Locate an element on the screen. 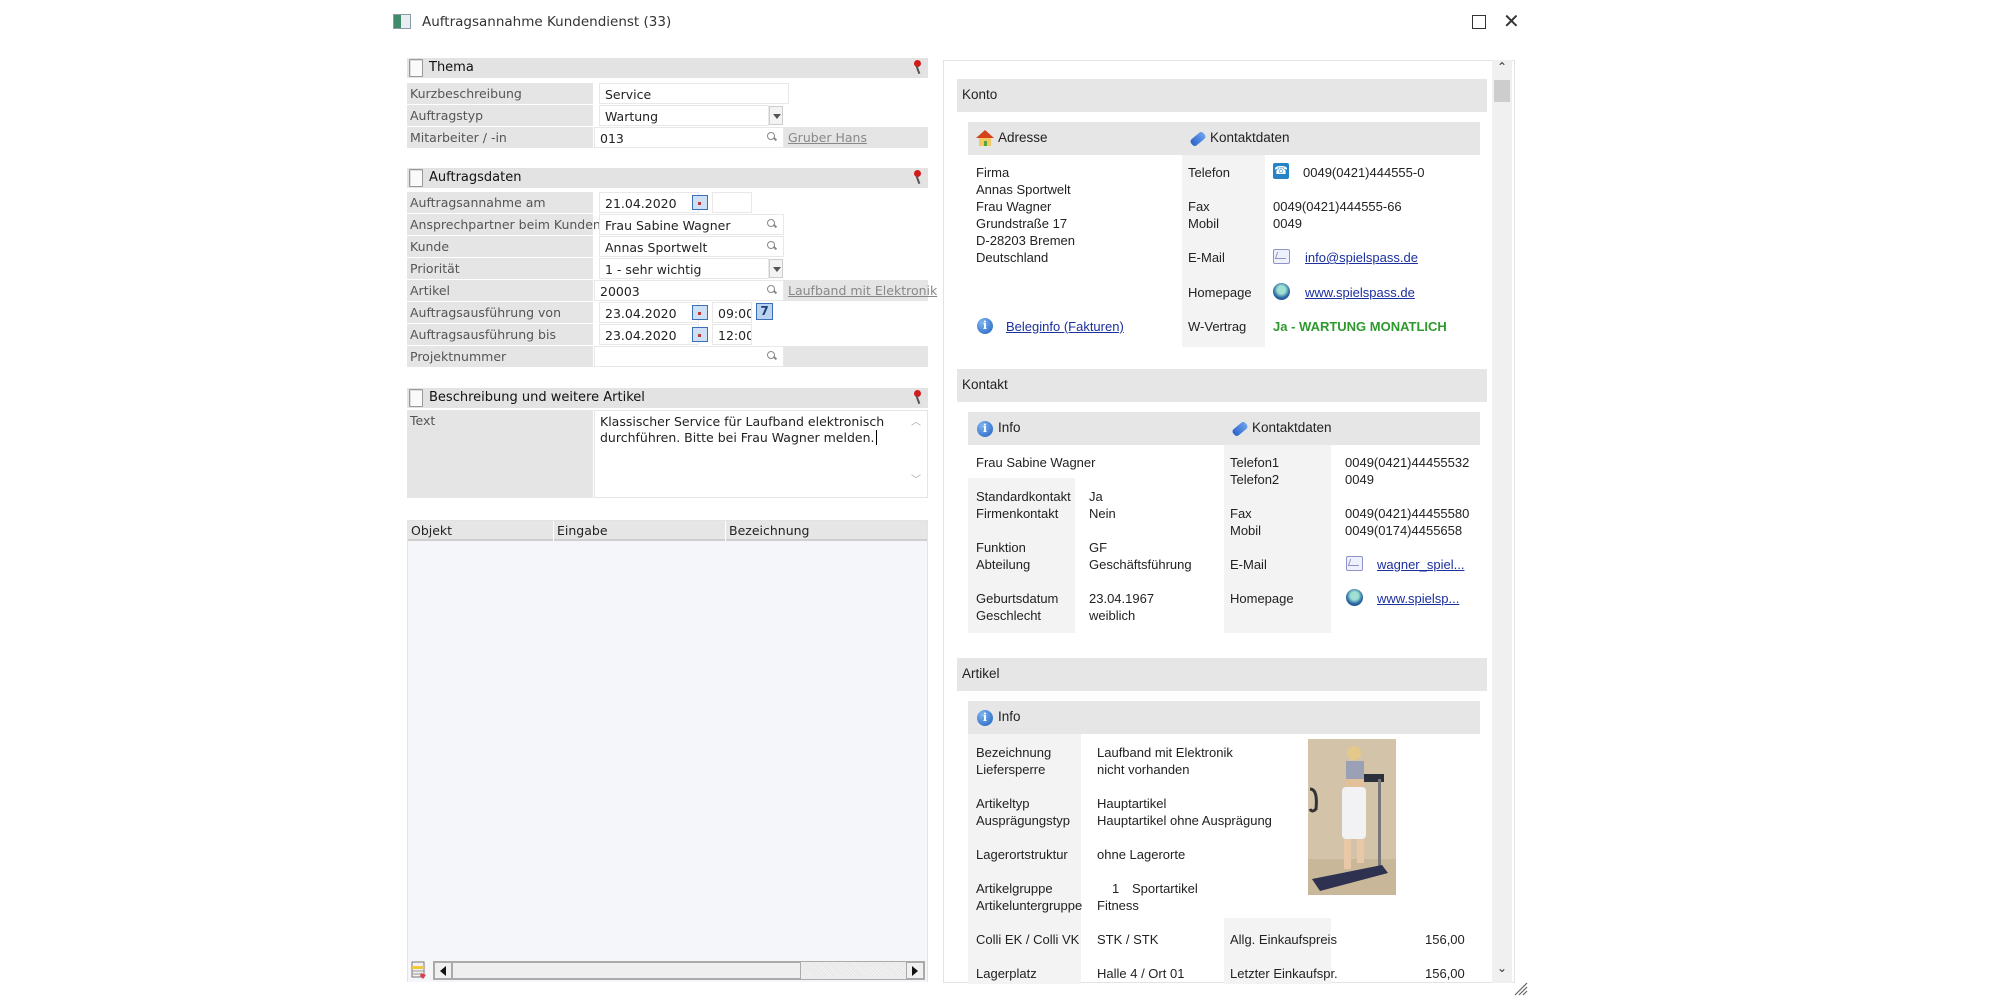 This screenshot has width=2000, height=1000. section-header-beschreibung: Beschreibung und weitere Artikel is located at coordinates (667, 398).